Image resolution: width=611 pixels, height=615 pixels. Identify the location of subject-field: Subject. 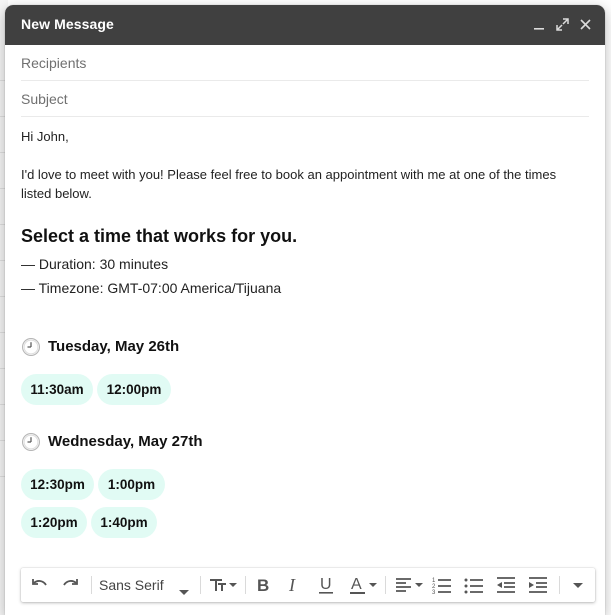
(305, 99).